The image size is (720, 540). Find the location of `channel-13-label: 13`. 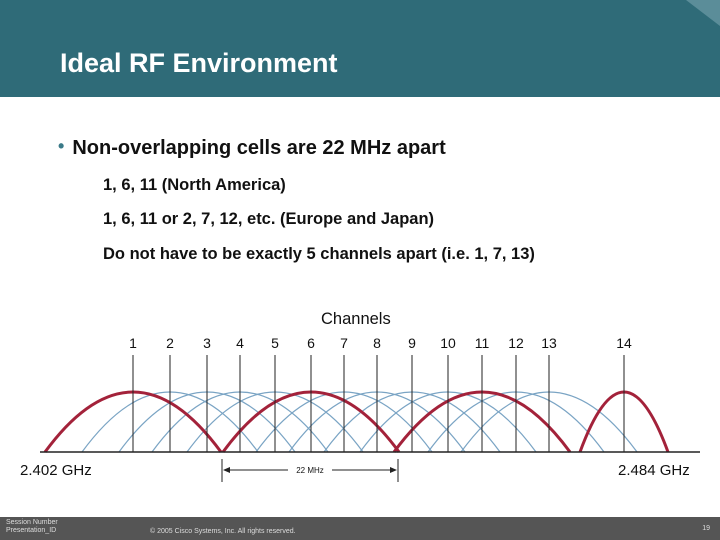

channel-13-label: 13 is located at coordinates (549, 343).